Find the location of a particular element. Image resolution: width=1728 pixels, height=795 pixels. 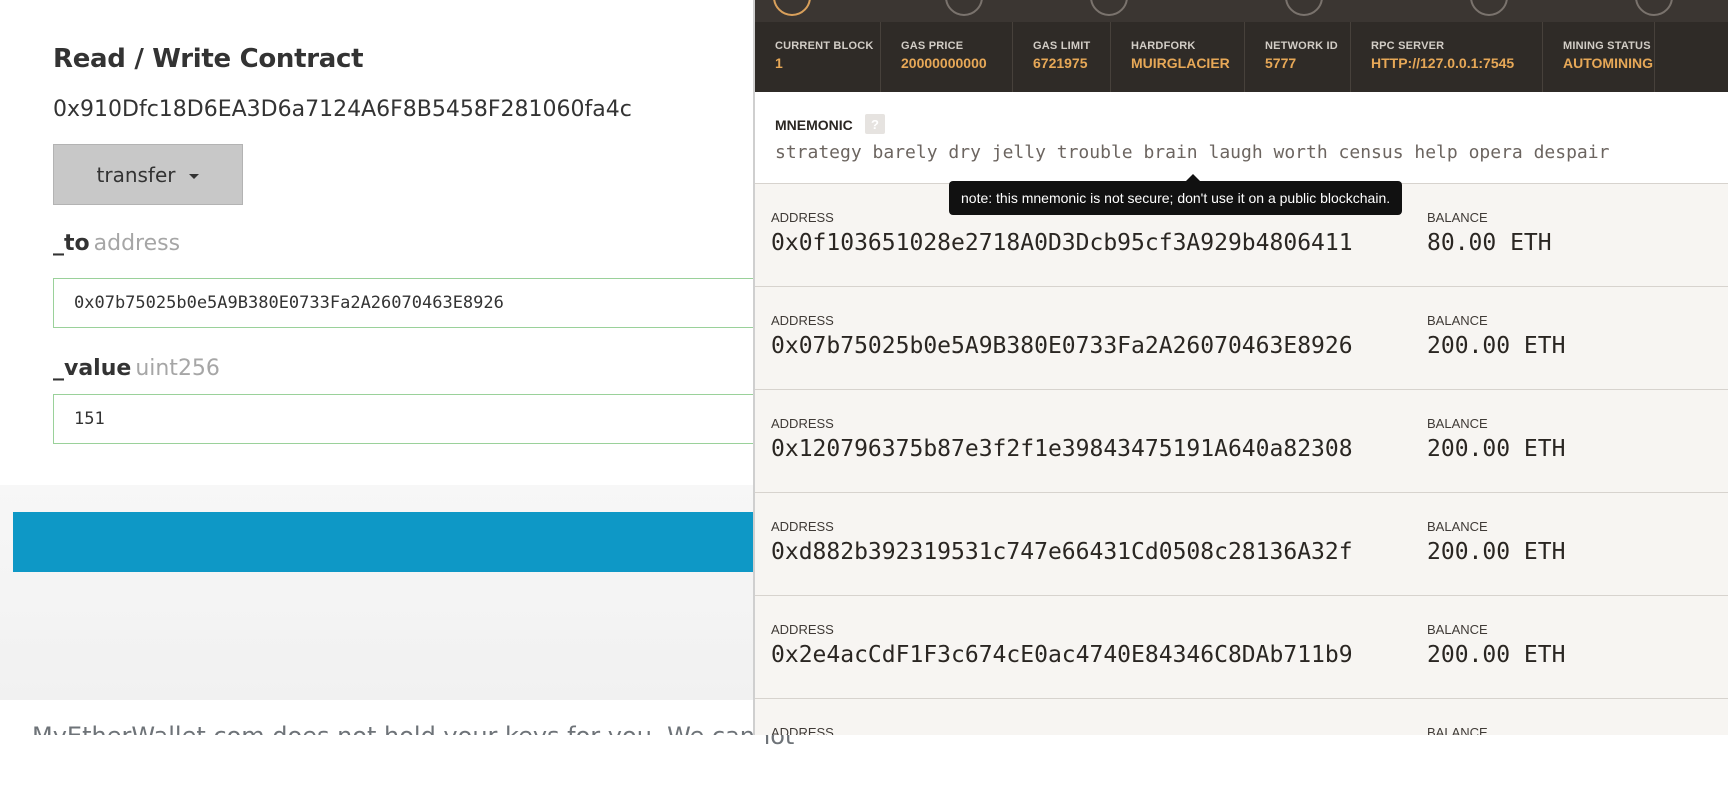

caret-down-icon is located at coordinates (194, 176).